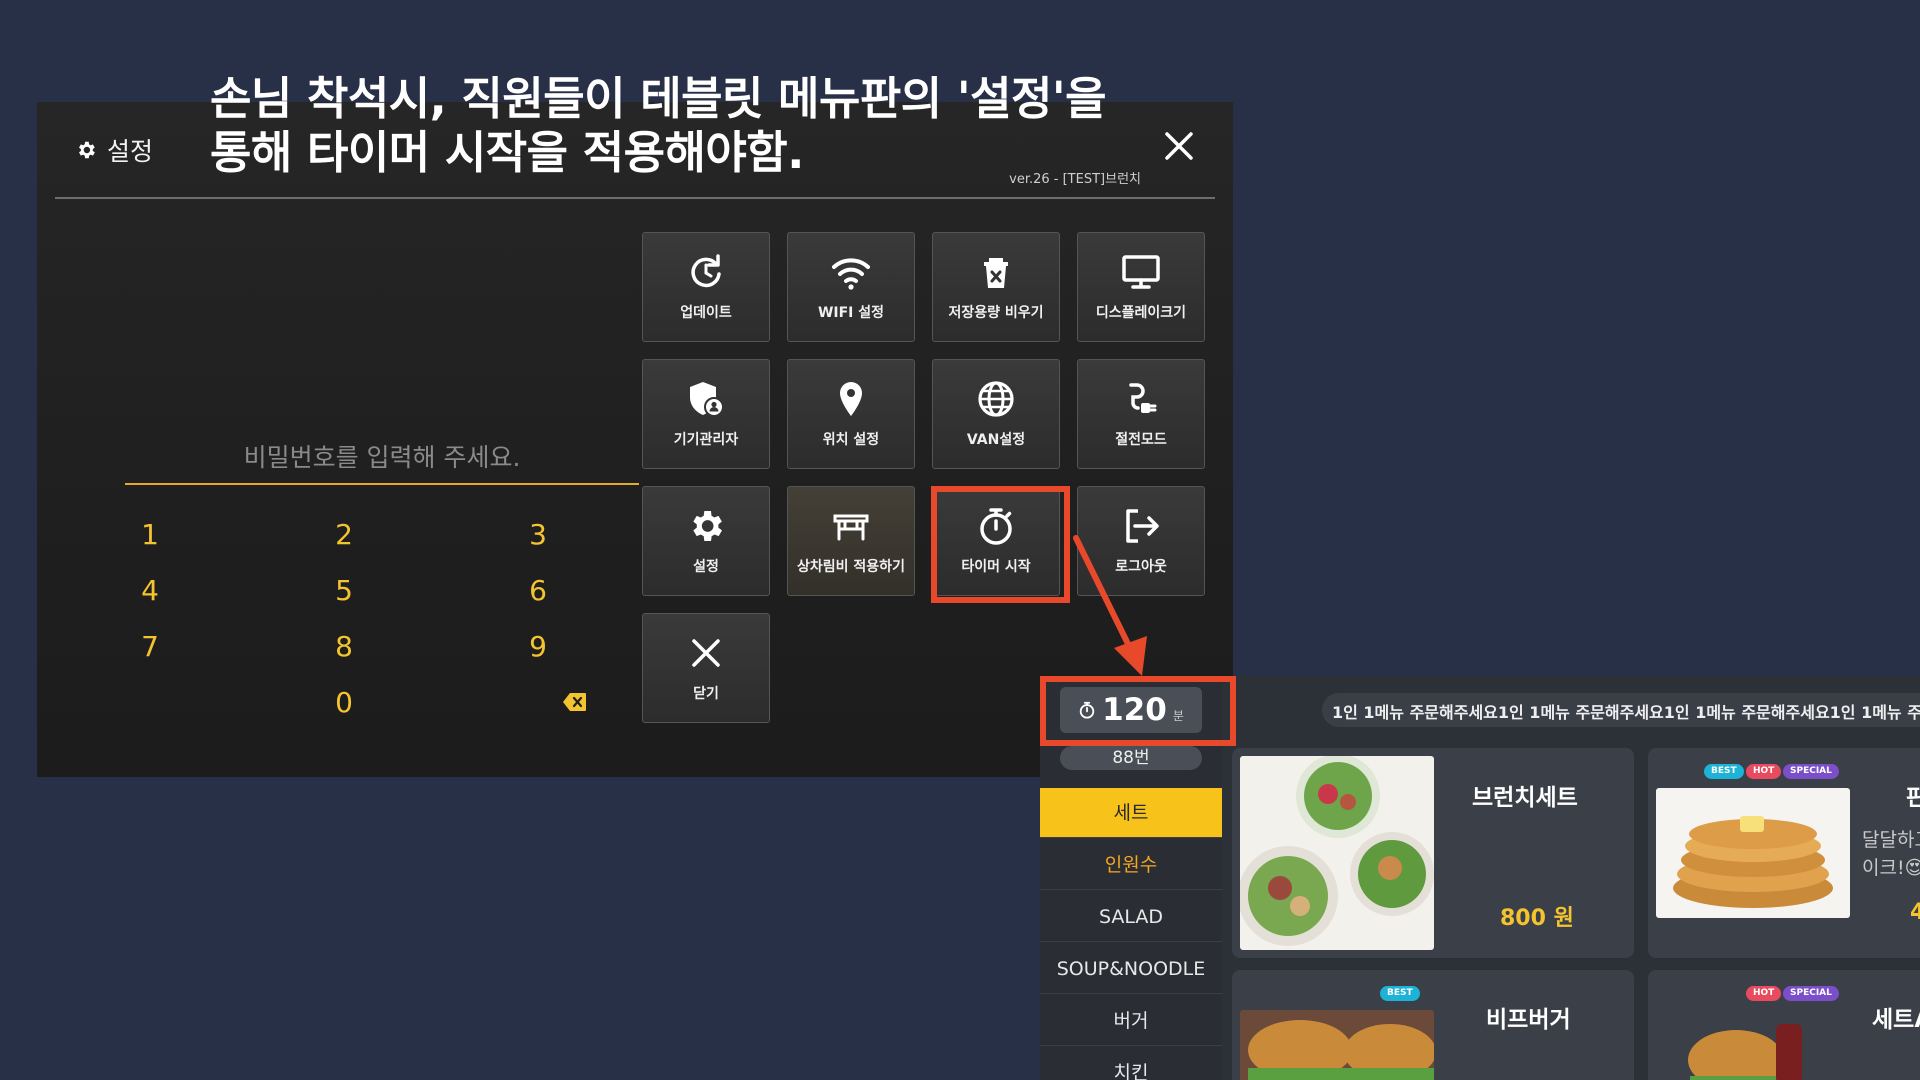  What do you see at coordinates (851, 313) in the screenshot?
I see `tile-label: WIFI 설정` at bounding box center [851, 313].